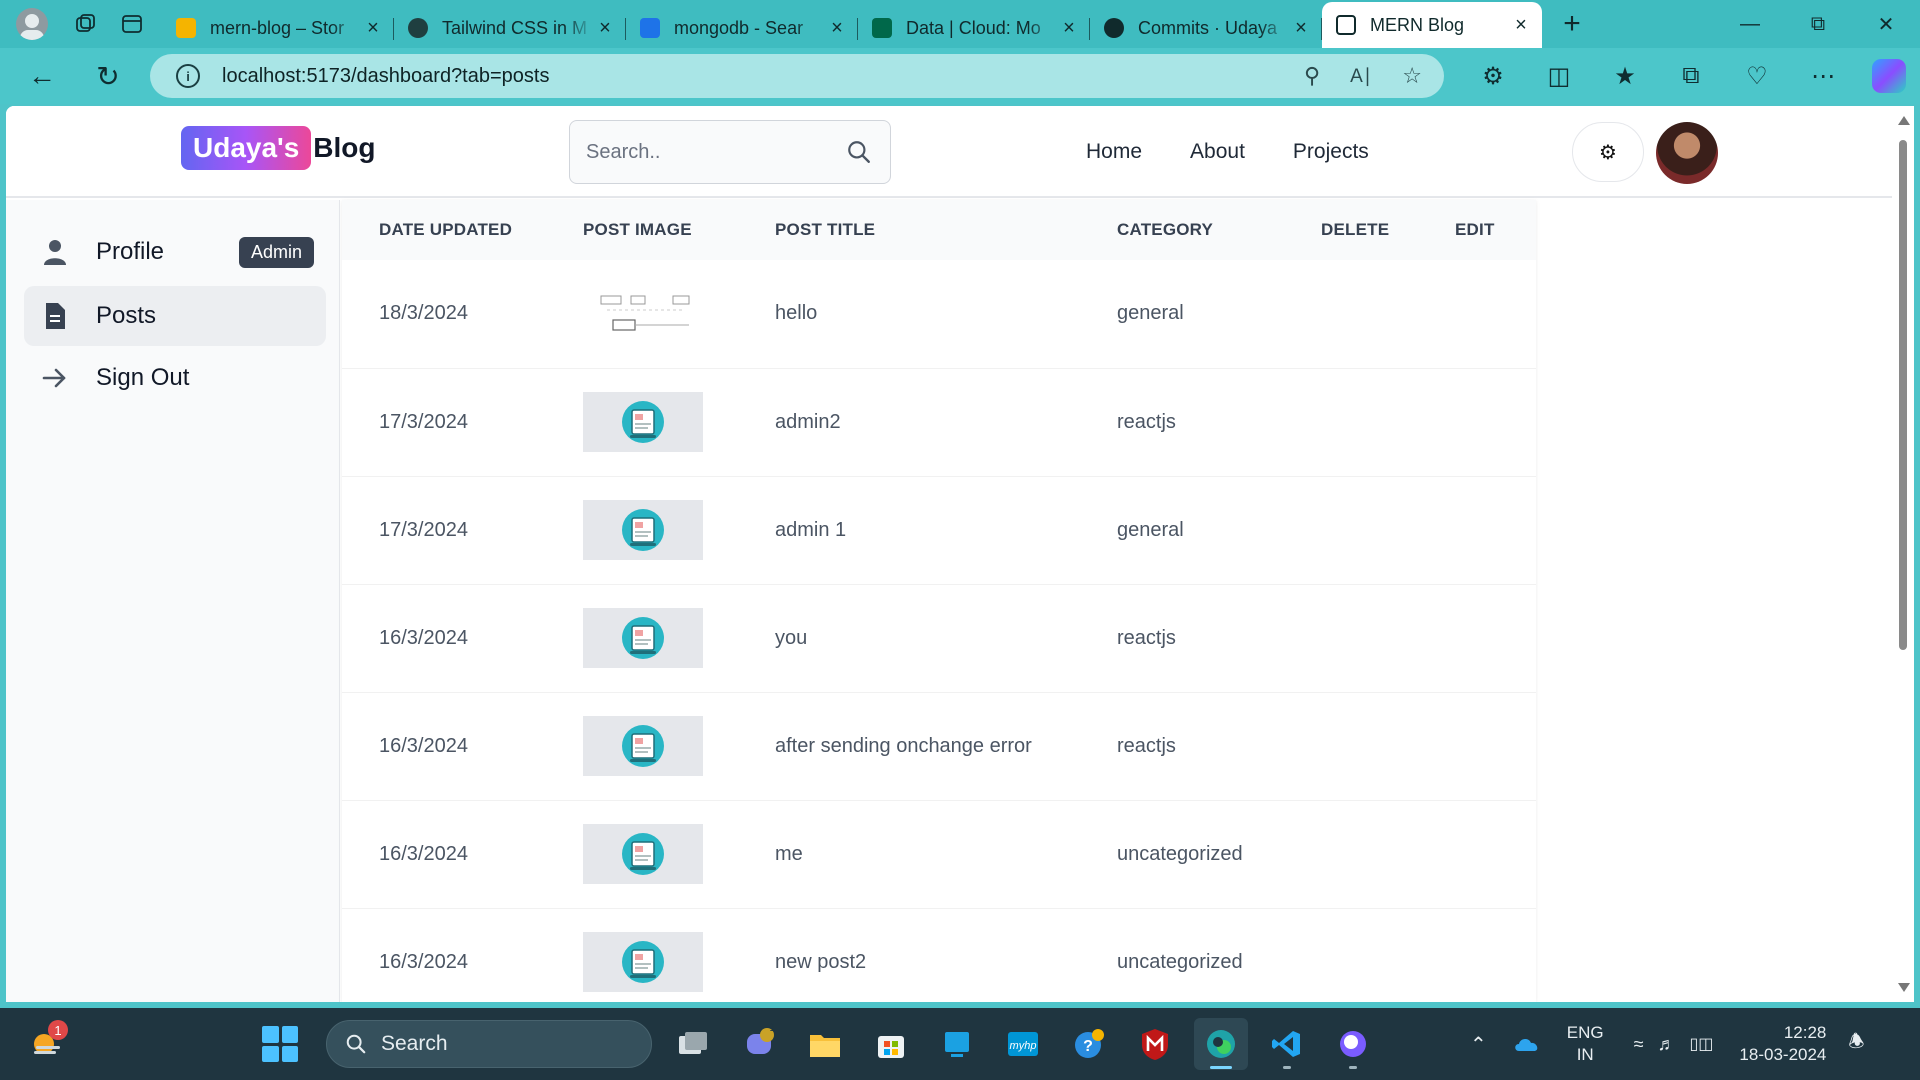 This screenshot has height=1080, width=1920. I want to click on window-controls: — ⧉ ✕, so click(1818, 24).